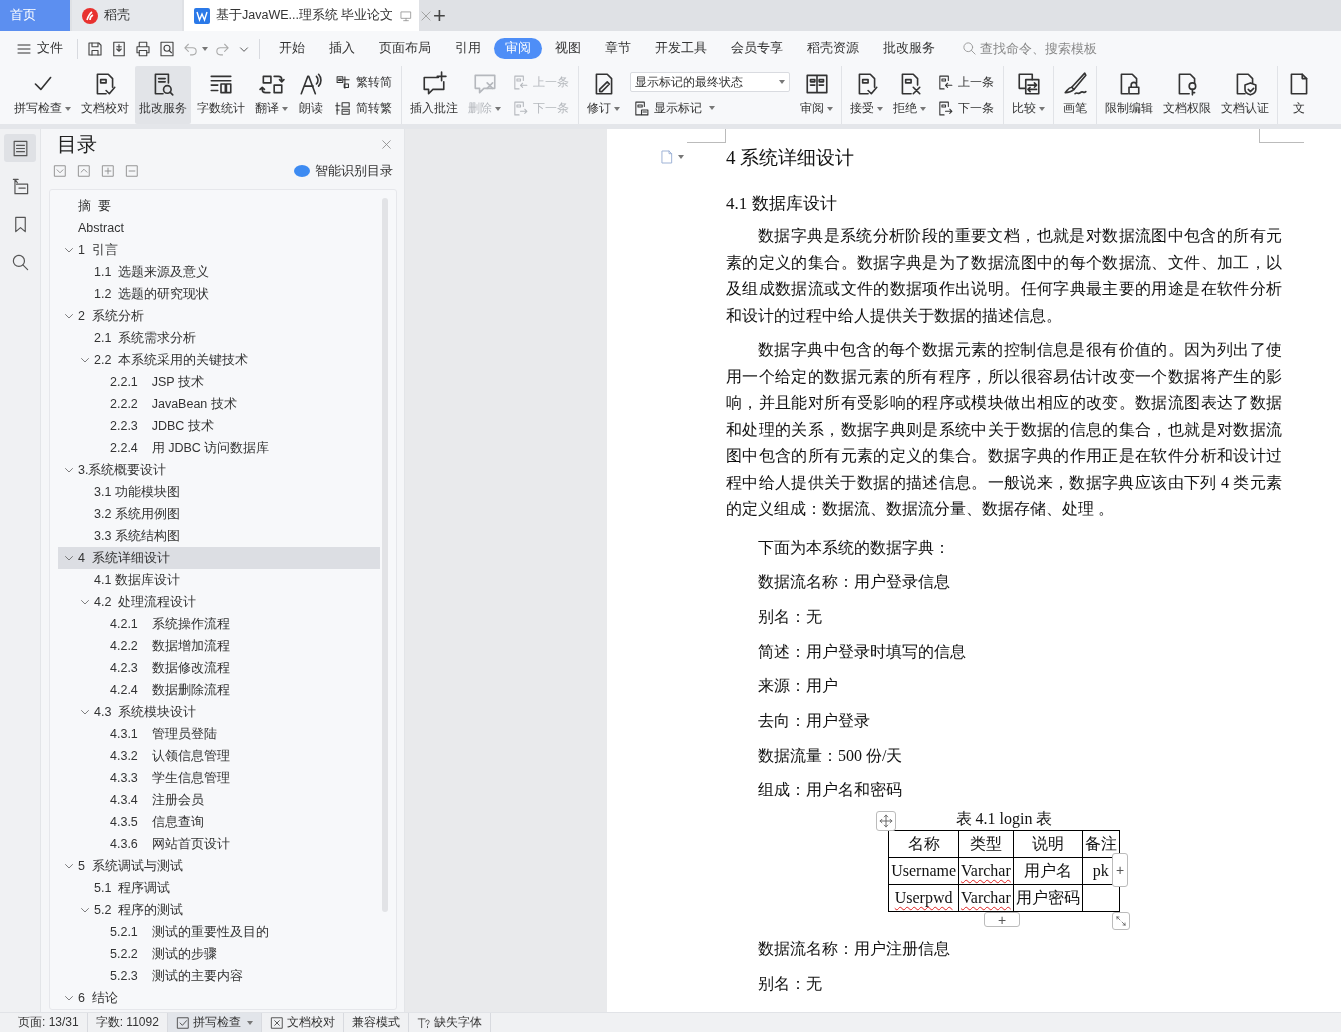 The image size is (1341, 1032). I want to click on toc-item: 5 系统调试与测试, so click(219, 866).